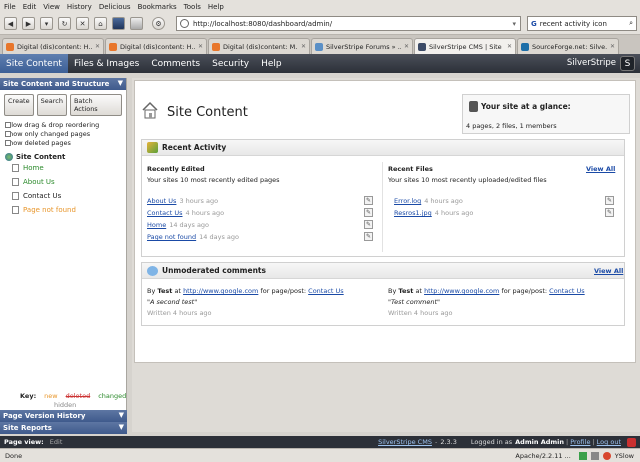 The width and height of the screenshot is (640, 462). I want to click on browser-tab: SilverStripe Forums » ... ✕, so click(362, 46).